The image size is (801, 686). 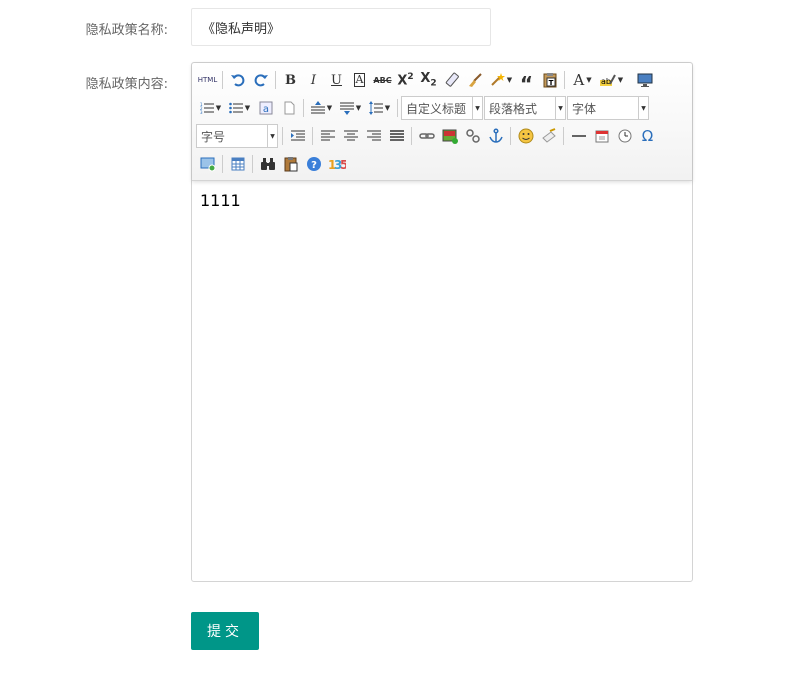 I want to click on quote-icon: “, so click(x=526, y=84).